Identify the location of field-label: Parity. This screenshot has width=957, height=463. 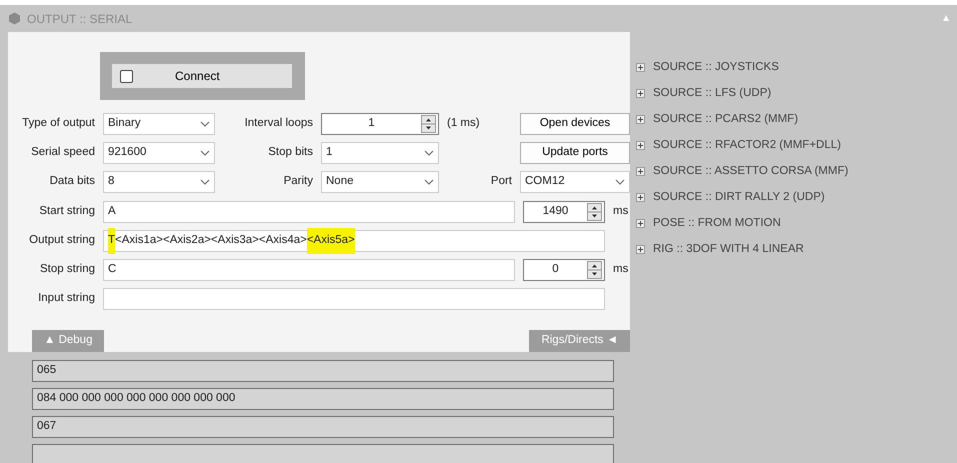
(297, 182).